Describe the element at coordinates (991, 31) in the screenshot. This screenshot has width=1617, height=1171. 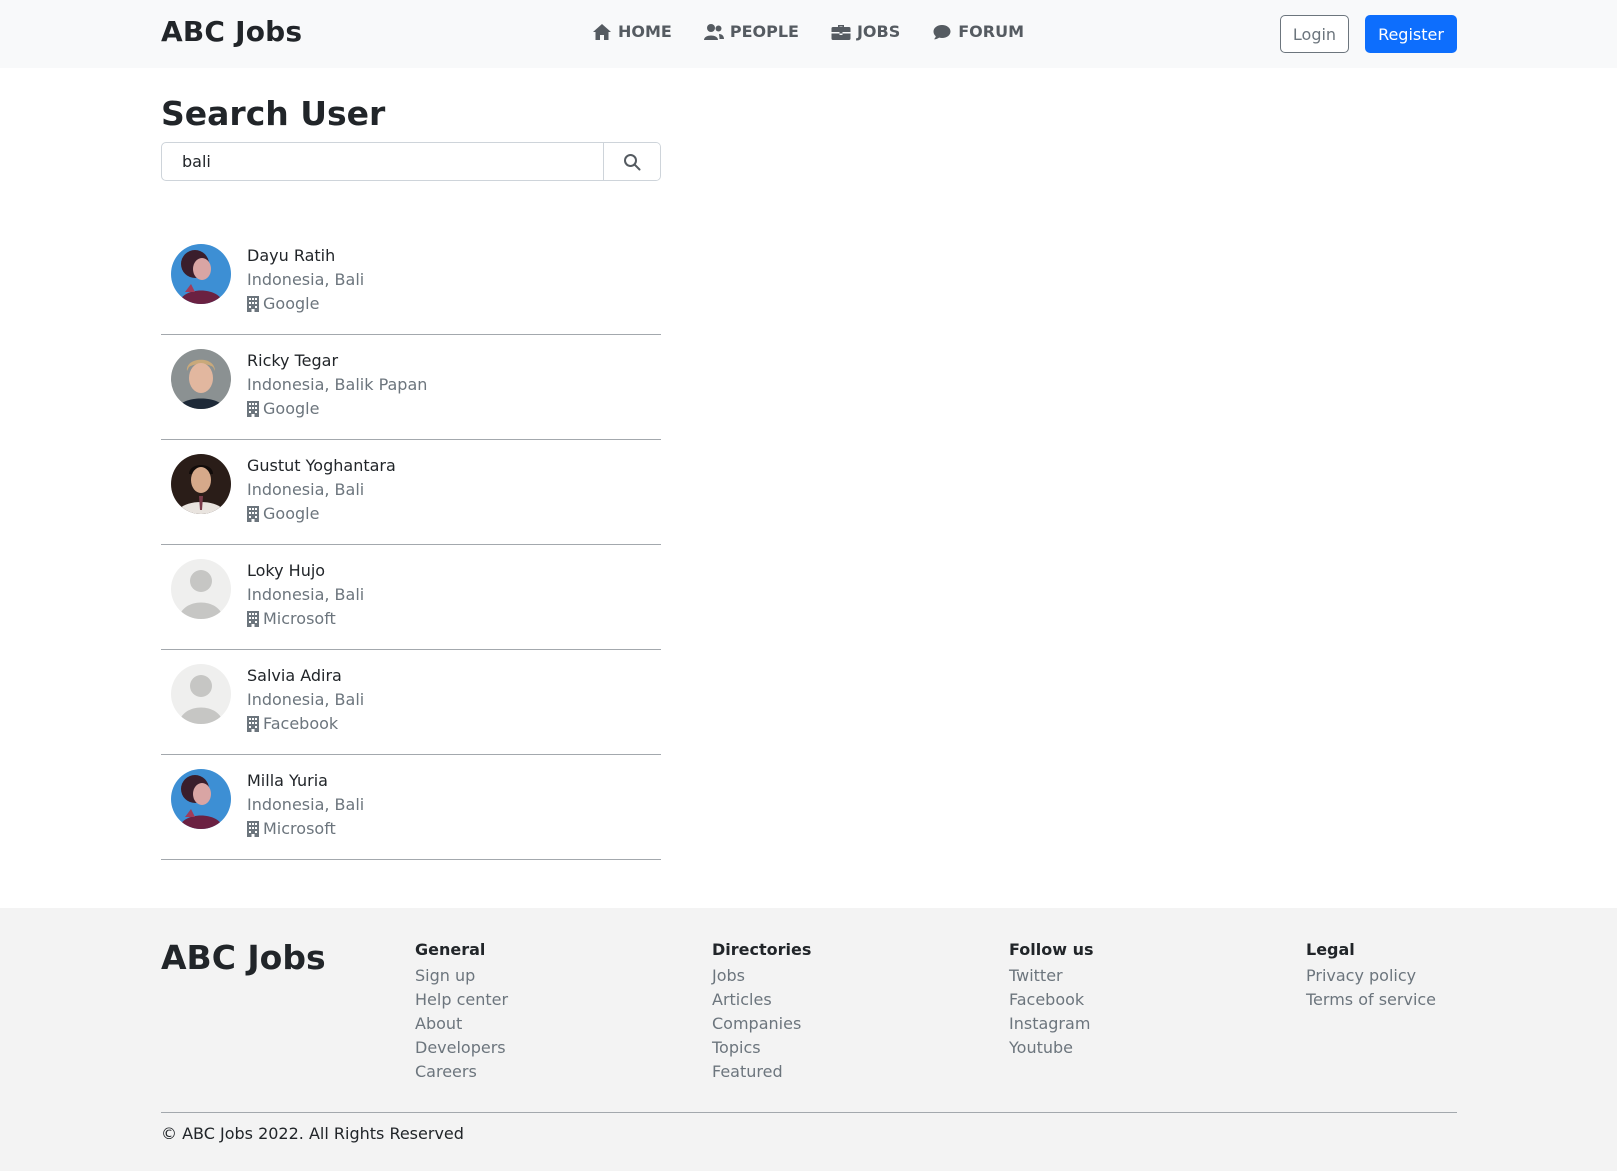
I see `nav-link-label: FORUM` at that location.